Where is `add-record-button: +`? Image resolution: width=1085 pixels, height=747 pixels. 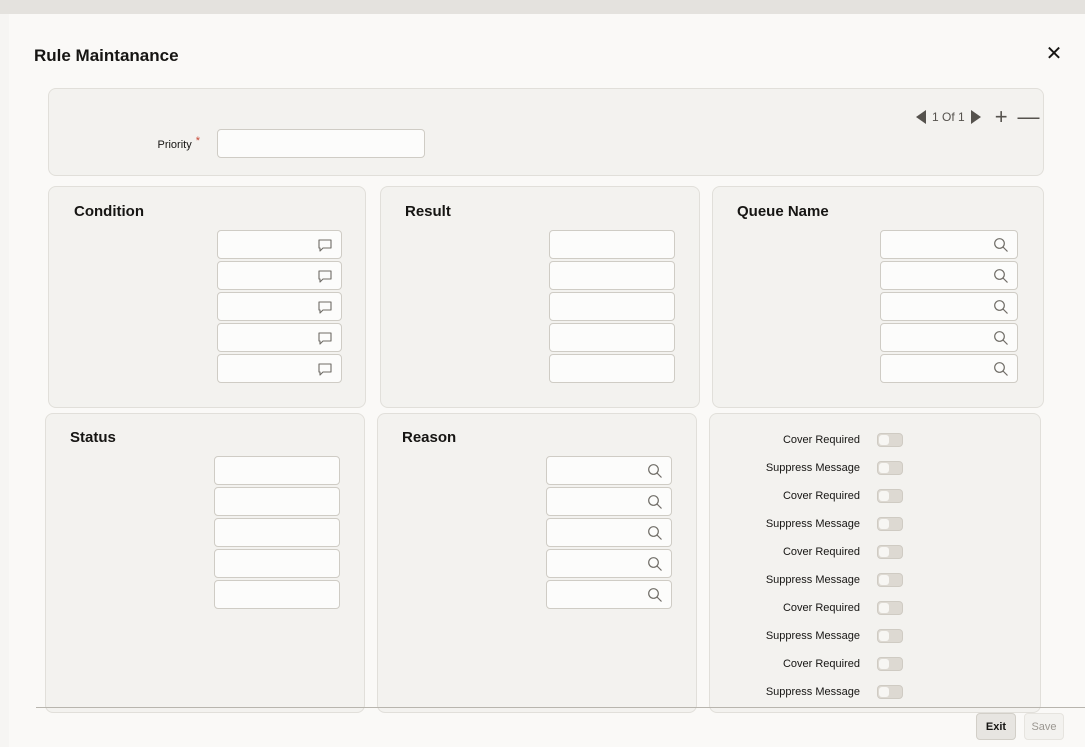
add-record-button: + is located at coordinates (1001, 117).